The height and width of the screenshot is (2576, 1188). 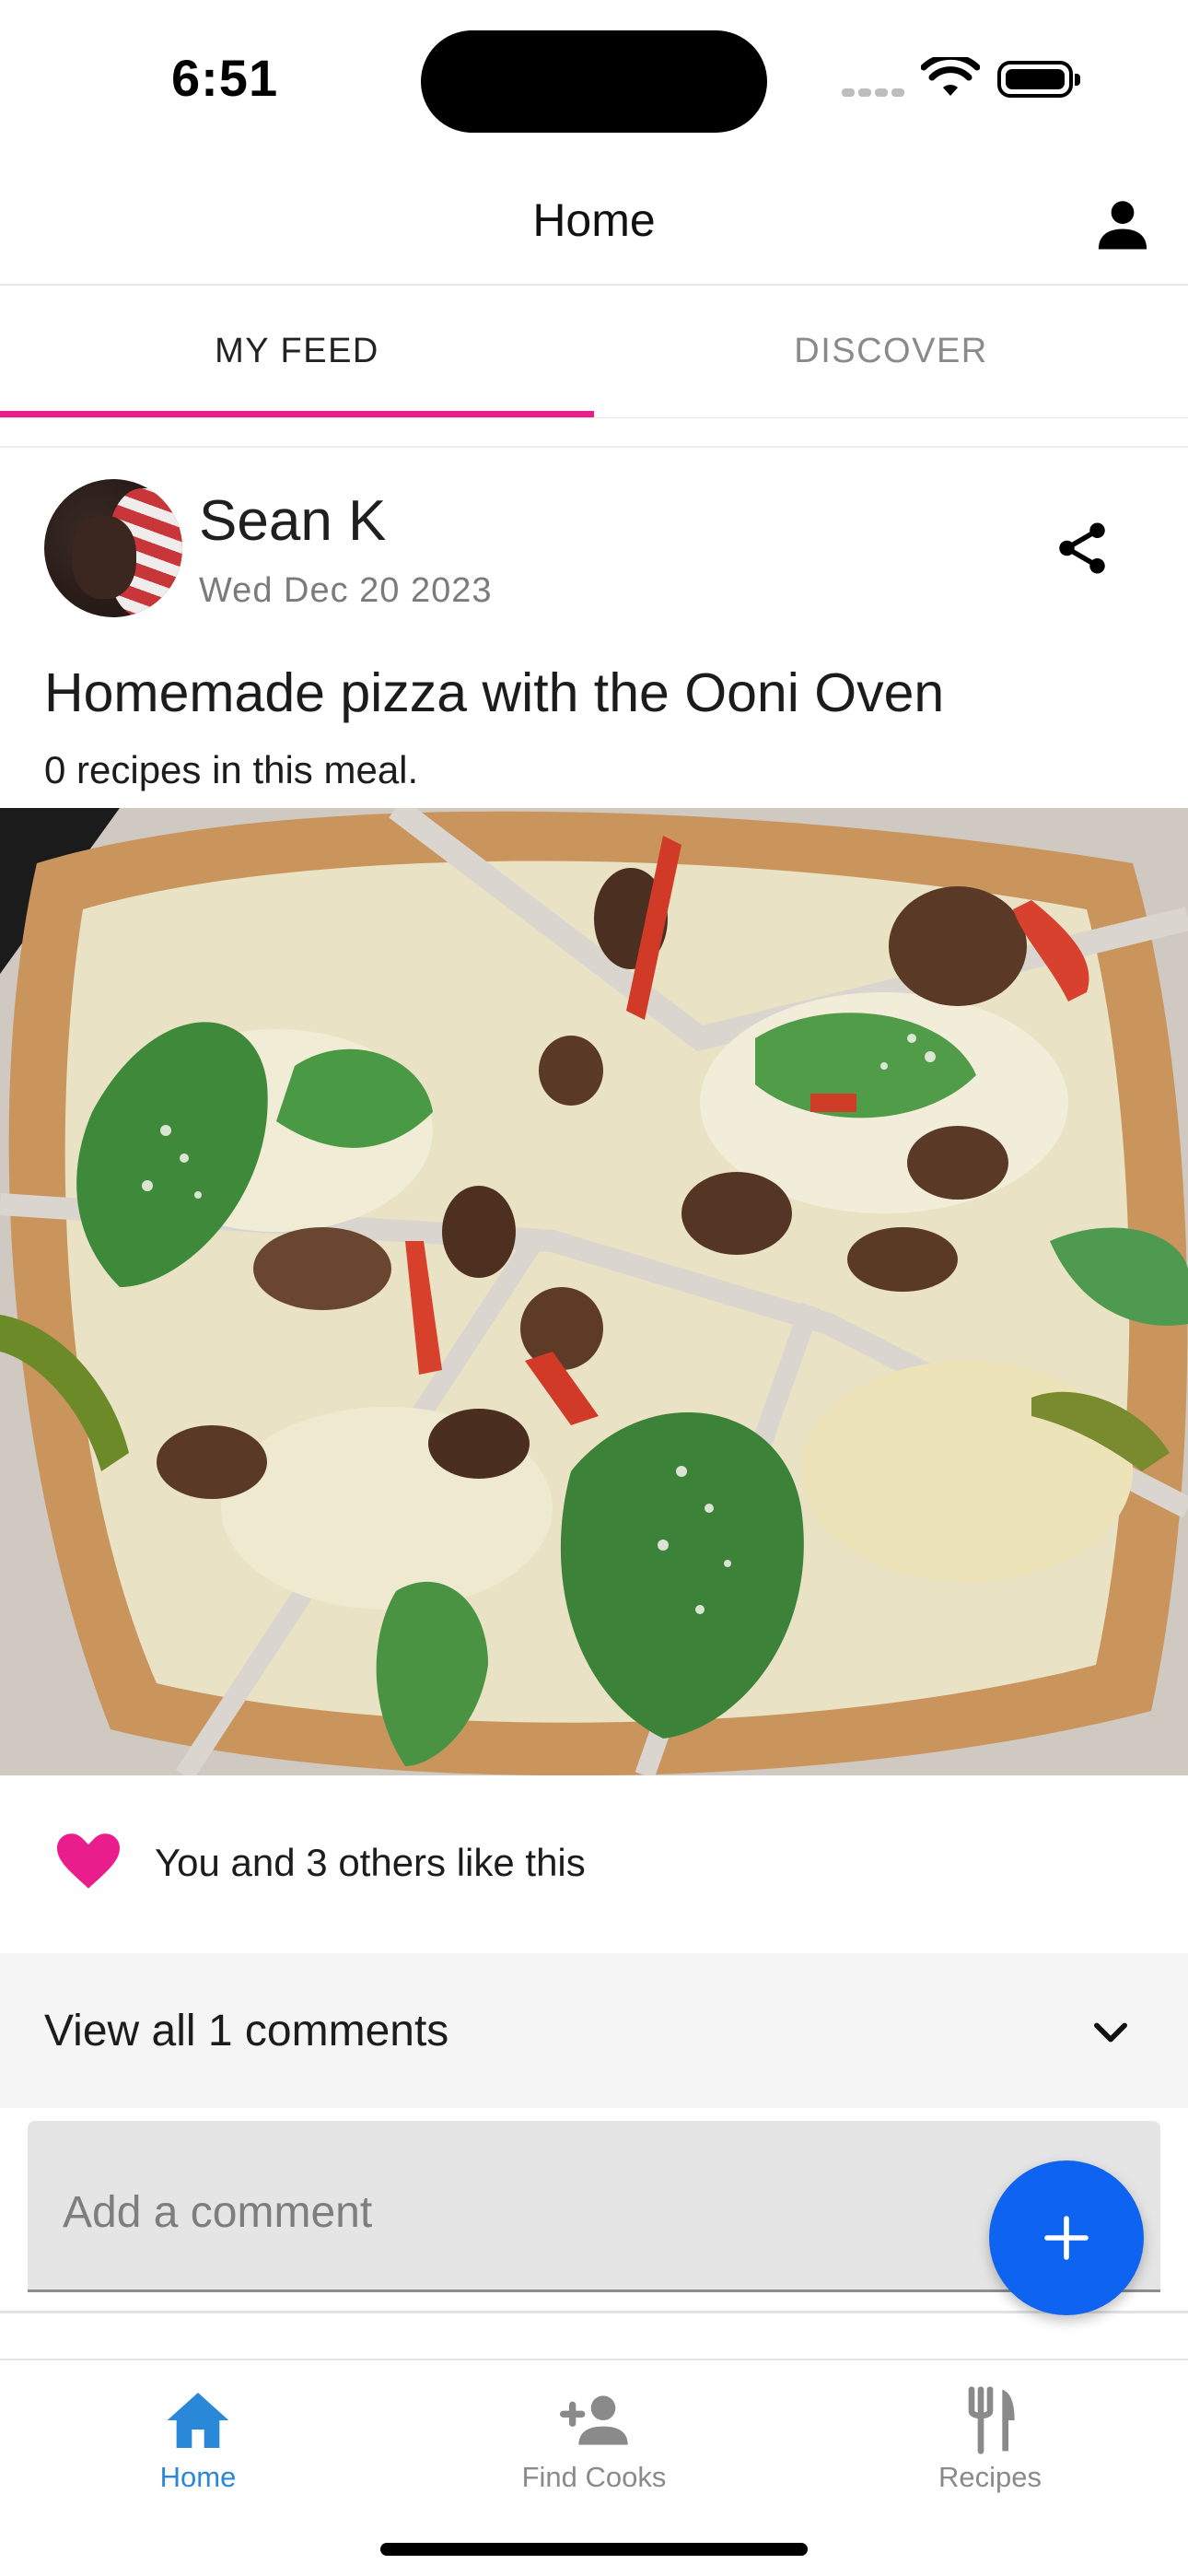 I want to click on comments-label: View all 1 comments, so click(x=246, y=2031).